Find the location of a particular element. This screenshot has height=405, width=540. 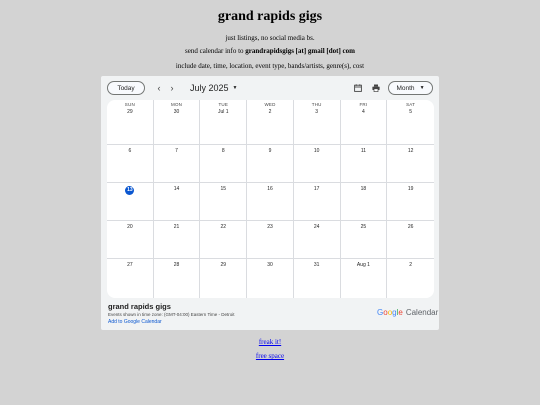

weekday-label: MON is located at coordinates (177, 104).